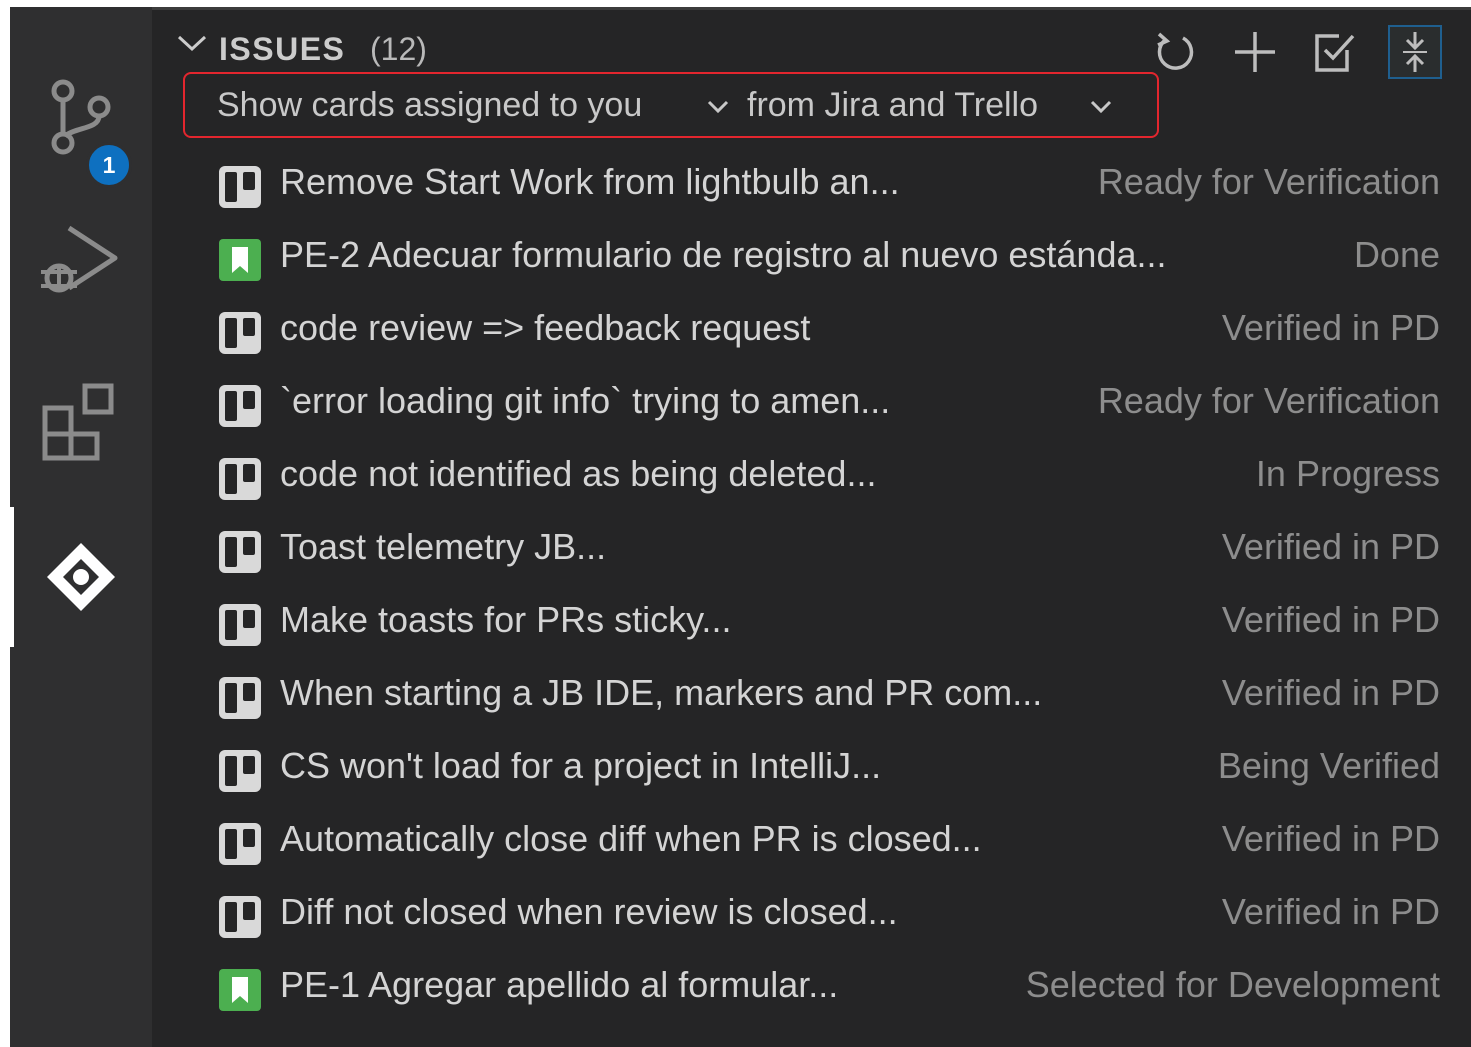  What do you see at coordinates (398, 49) in the screenshot?
I see `issue-count: (12)` at bounding box center [398, 49].